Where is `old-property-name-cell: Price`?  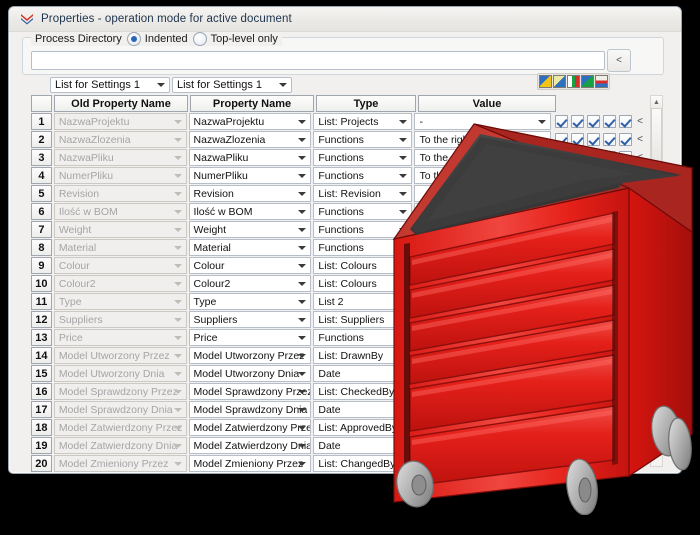 old-property-name-cell: Price is located at coordinates (120, 337).